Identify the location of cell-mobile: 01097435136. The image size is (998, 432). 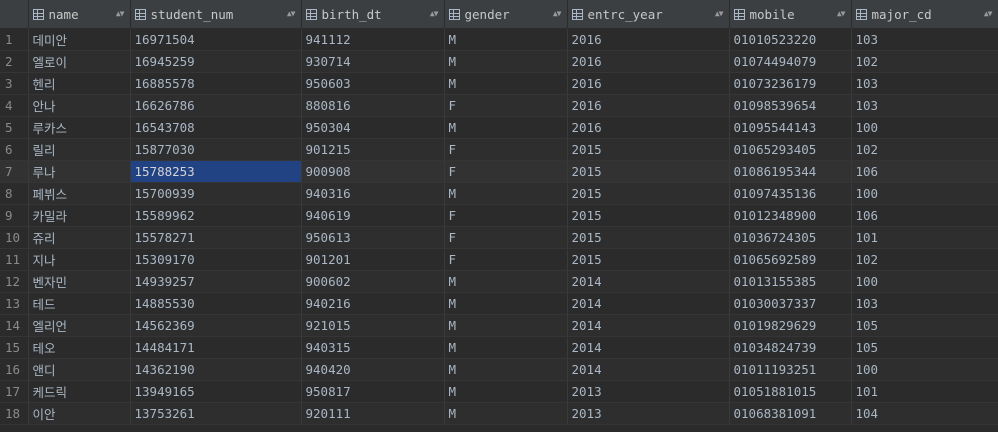
(790, 193).